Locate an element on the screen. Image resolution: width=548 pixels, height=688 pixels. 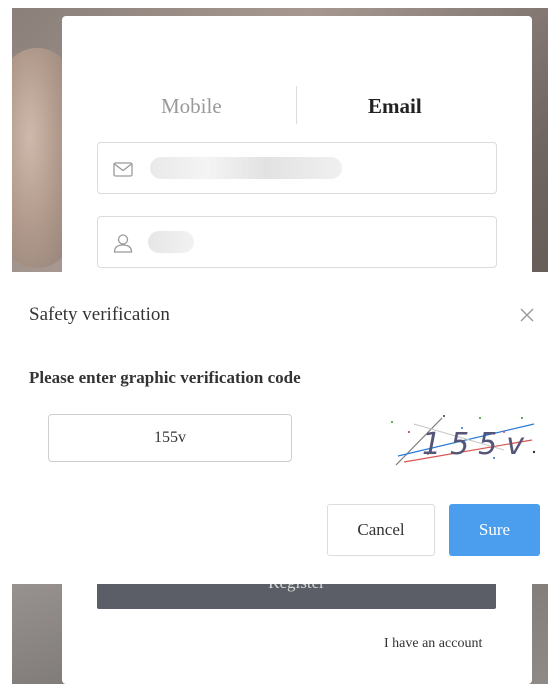
captcha-image: 155v is located at coordinates (463, 439).